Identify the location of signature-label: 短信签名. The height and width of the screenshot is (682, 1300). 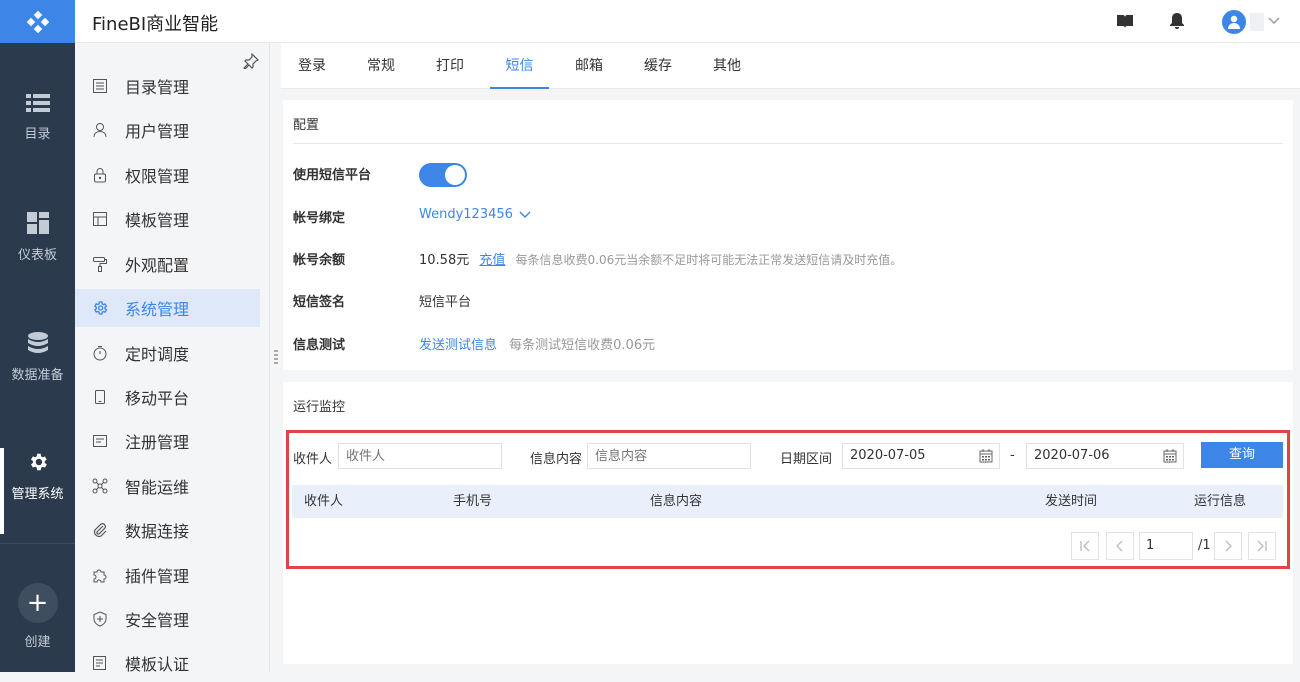
(319, 302).